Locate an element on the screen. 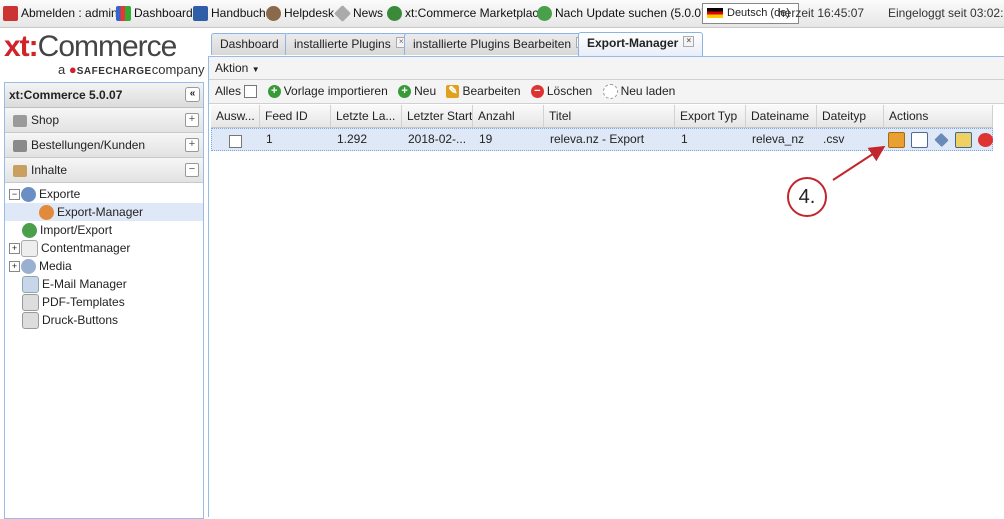  chevron-down-icon: ▼ is located at coordinates (255, 69).